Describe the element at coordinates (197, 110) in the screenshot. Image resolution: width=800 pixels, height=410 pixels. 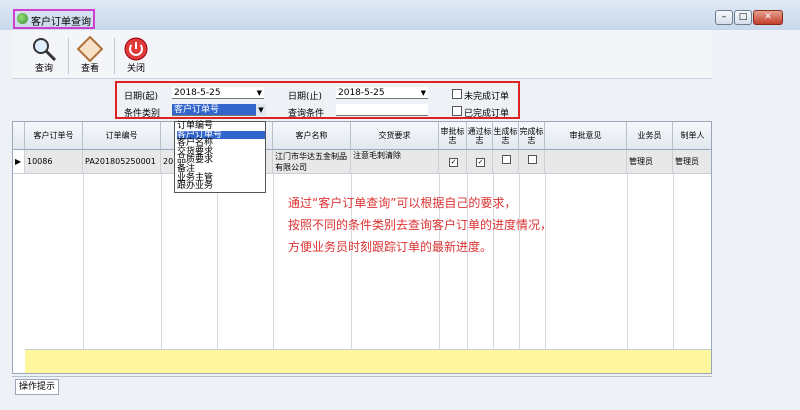
I see `category-value: 客户订单号` at that location.